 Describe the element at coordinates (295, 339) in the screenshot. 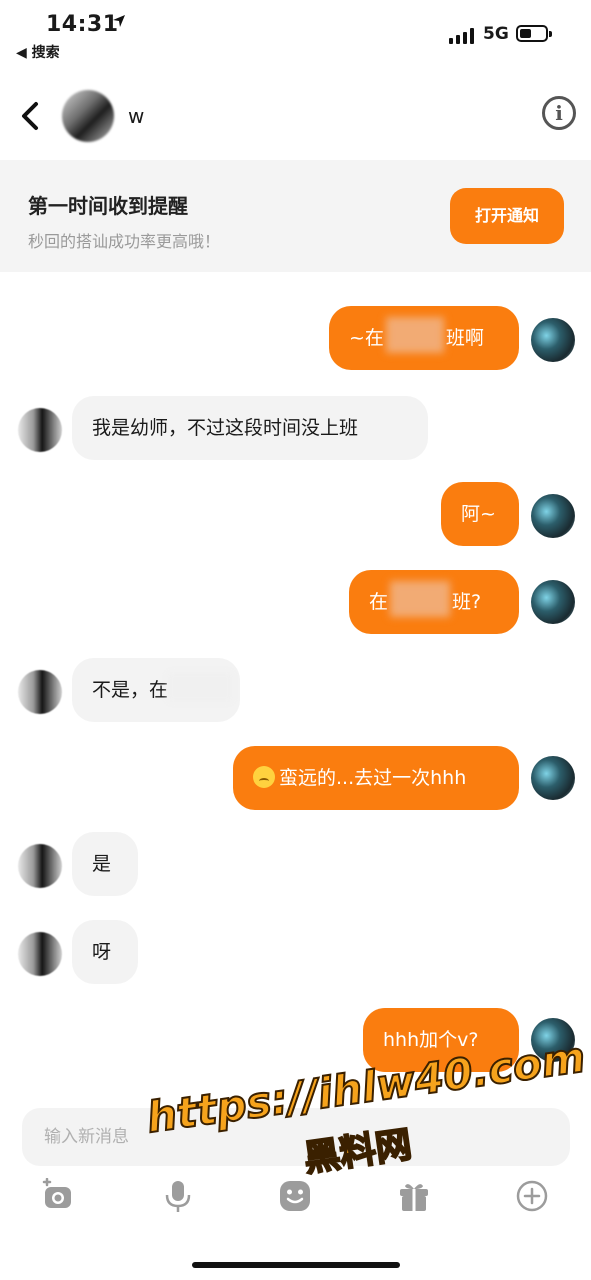

I see `message-row: ~在 班啊` at that location.